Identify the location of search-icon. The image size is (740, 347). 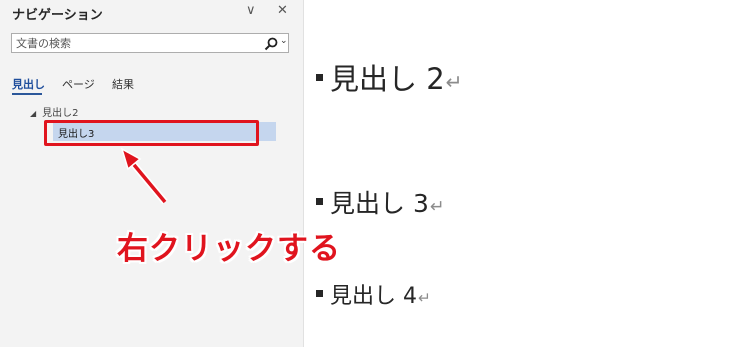
(271, 44).